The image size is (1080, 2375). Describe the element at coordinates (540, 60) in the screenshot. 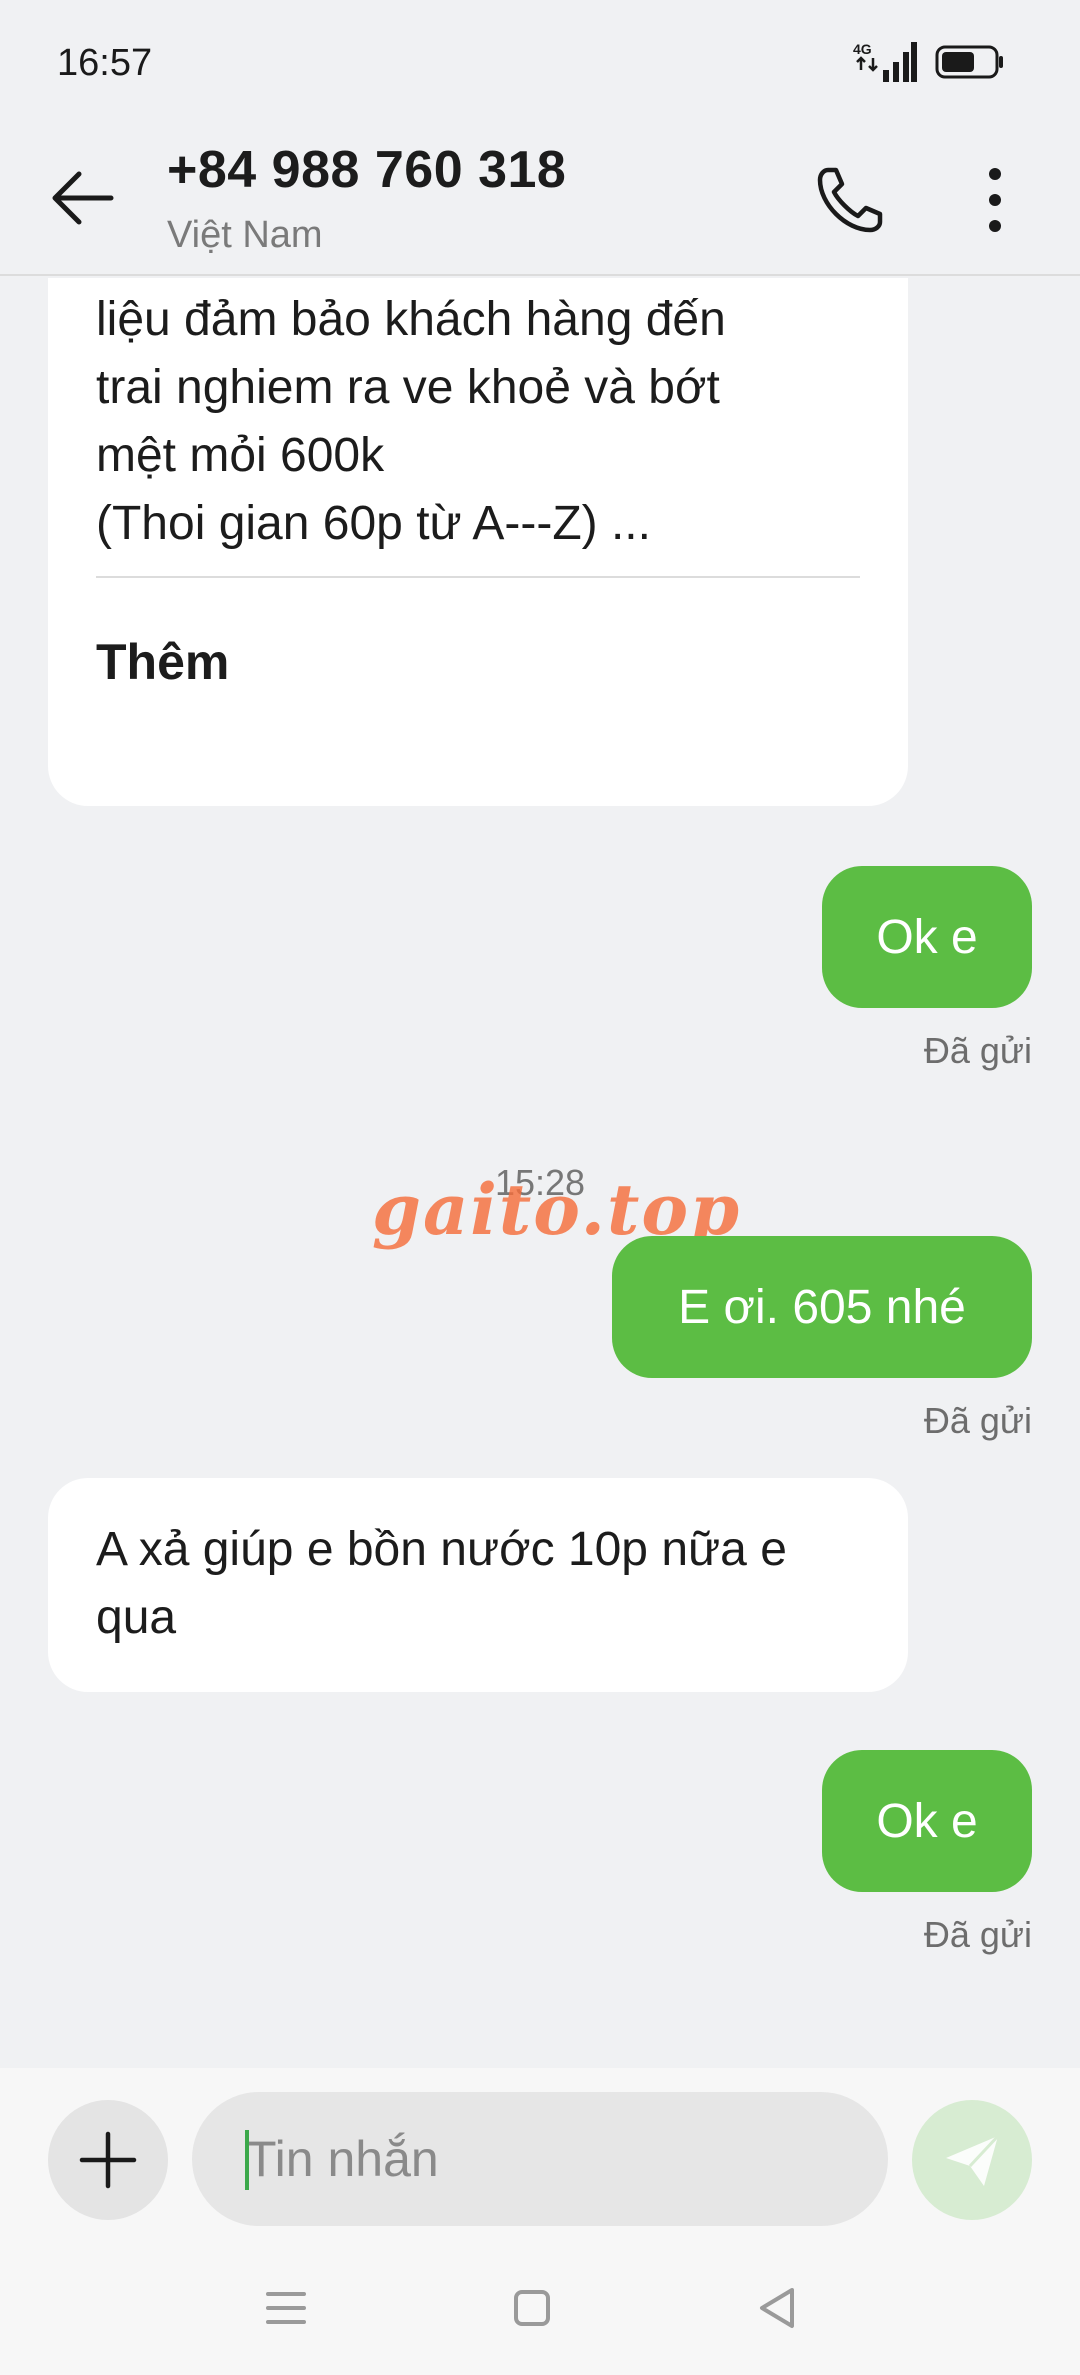

I see `status-bar: 16:57 4G` at that location.